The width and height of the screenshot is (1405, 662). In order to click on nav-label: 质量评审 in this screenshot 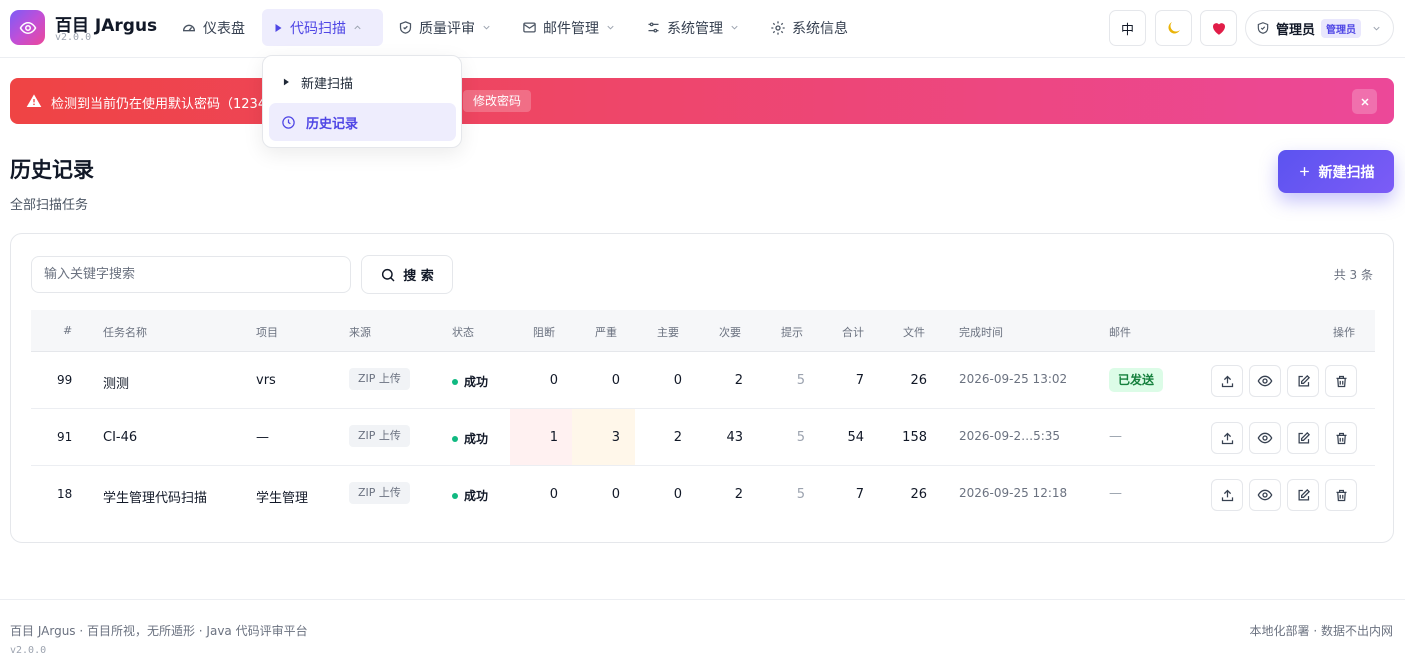, I will do `click(447, 28)`.